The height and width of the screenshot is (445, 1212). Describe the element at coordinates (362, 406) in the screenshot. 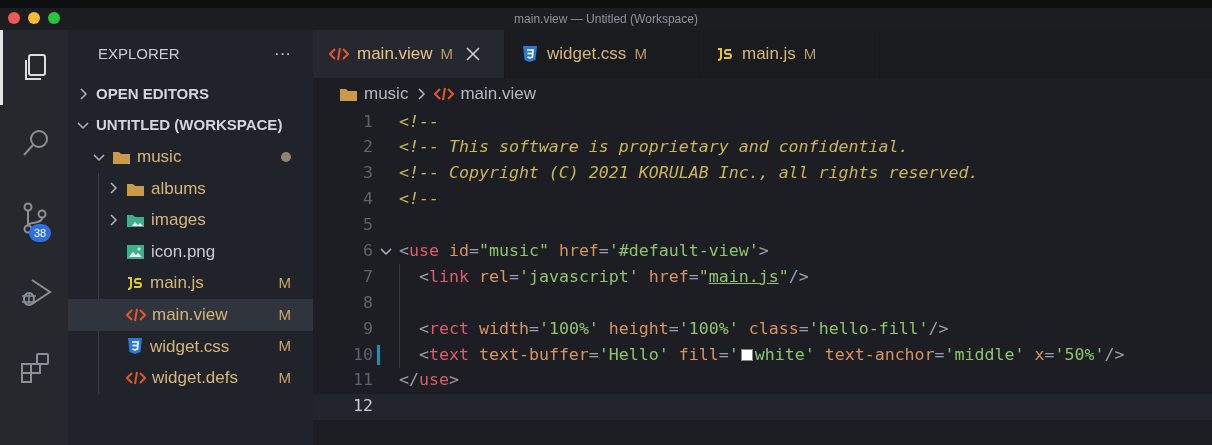

I see `line-number: 12` at that location.